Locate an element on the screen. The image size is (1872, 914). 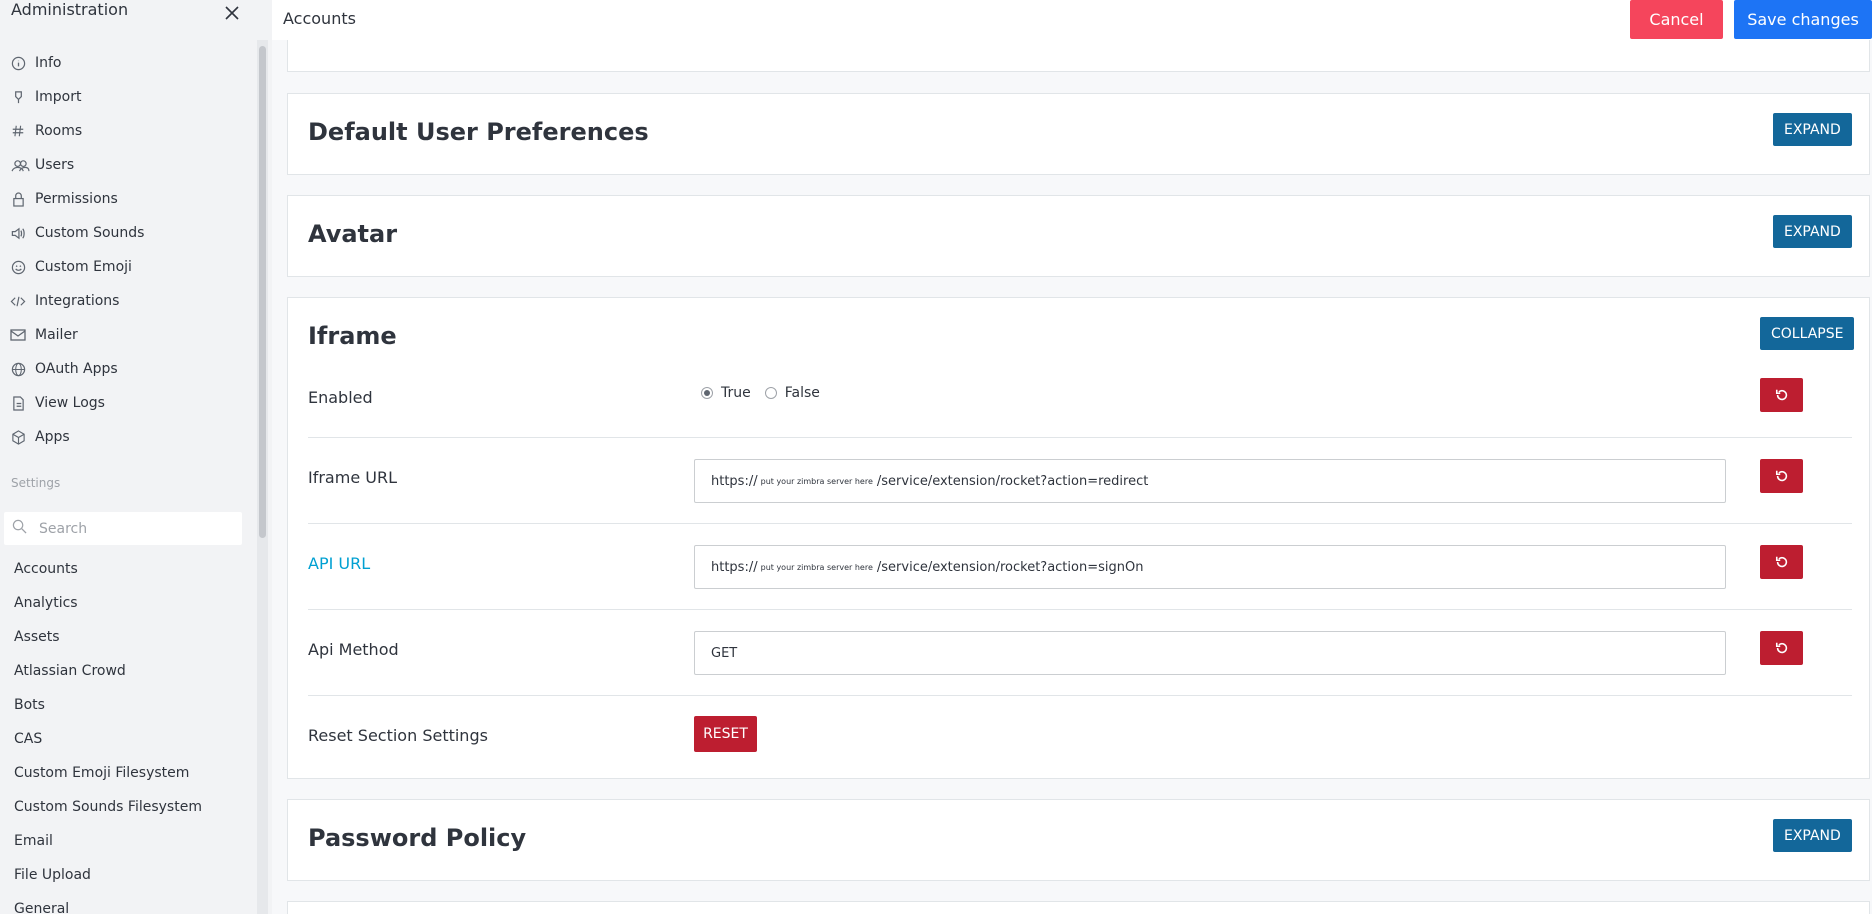
hashtag-icon is located at coordinates (18, 131).